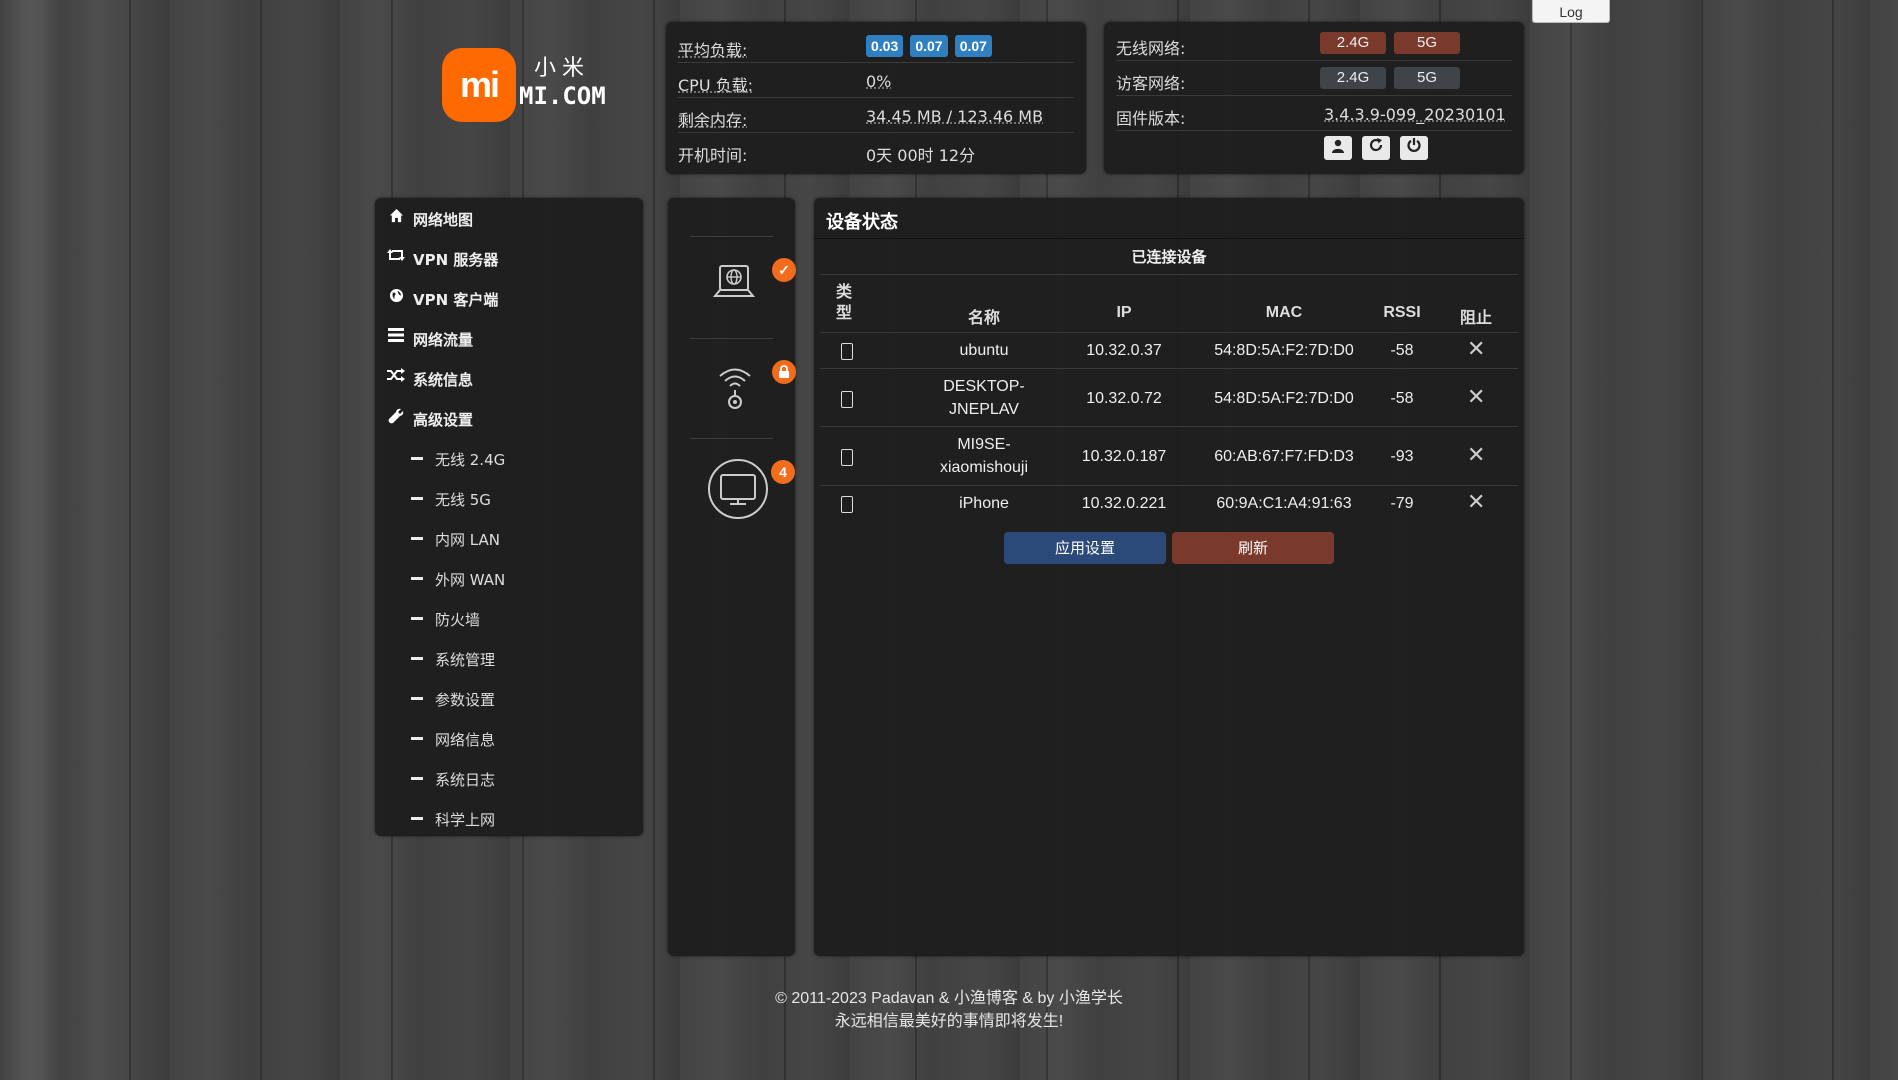  Describe the element at coordinates (509, 498) in the screenshot. I see `sidebar-subitem-wireless-5g: 无线 5G` at that location.